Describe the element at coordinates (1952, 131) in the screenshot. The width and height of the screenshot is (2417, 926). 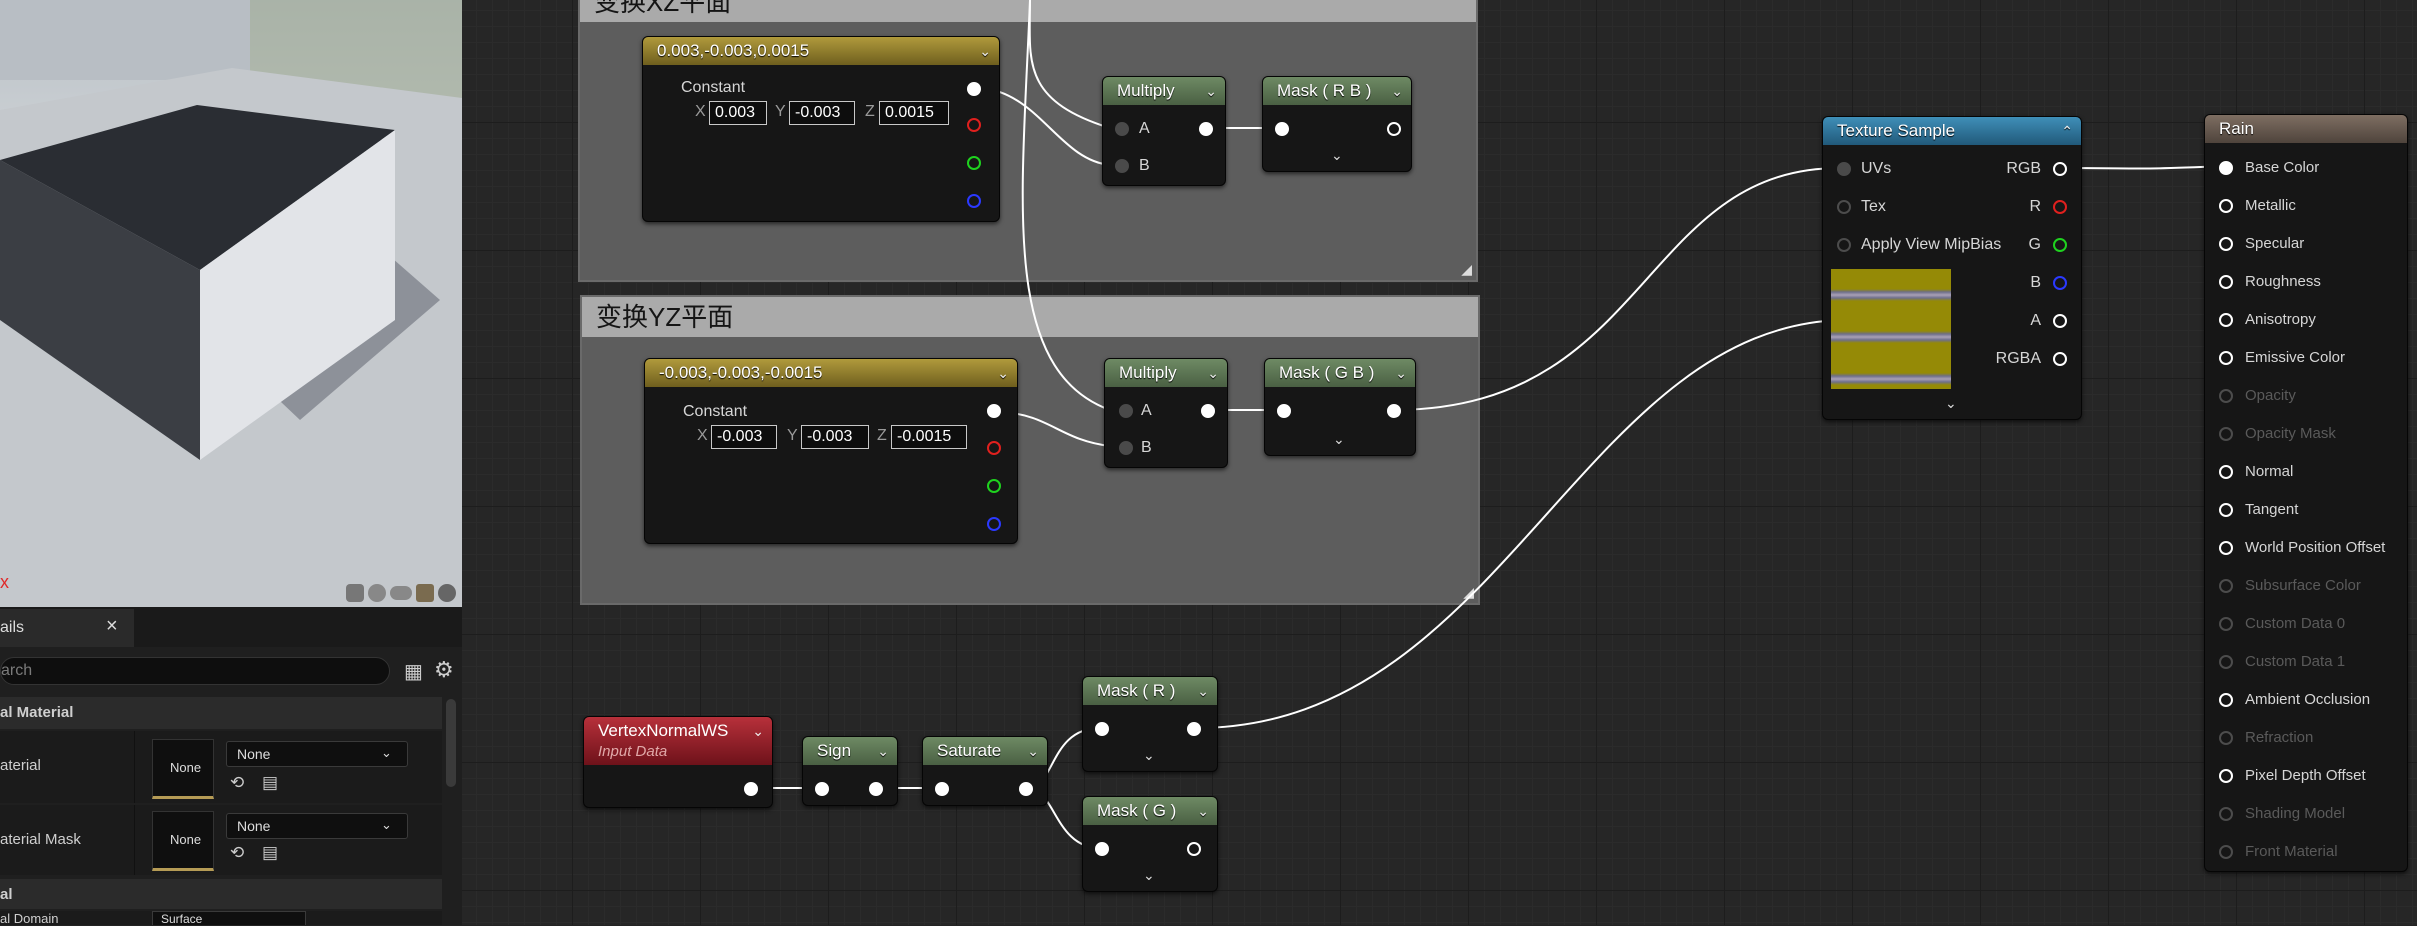
I see `node-header: Texture Sample ⌃` at that location.